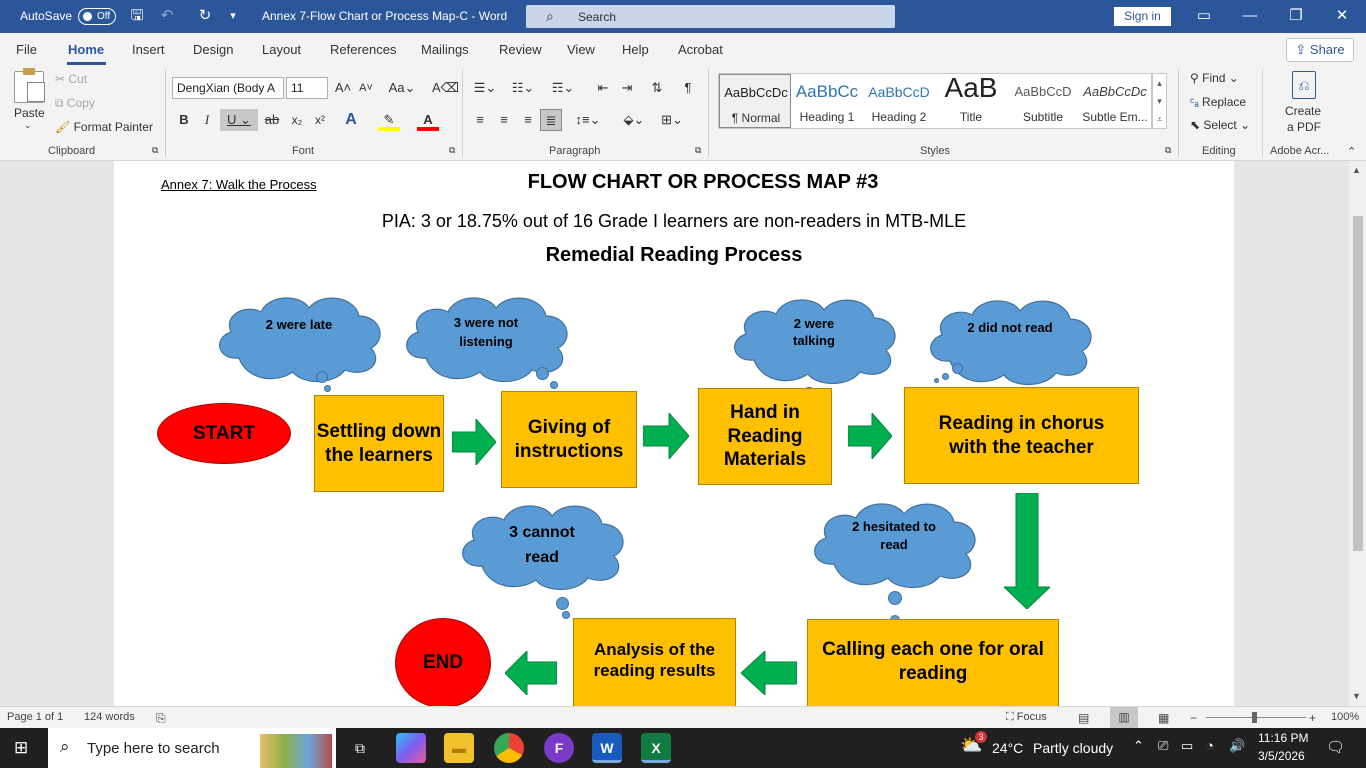 The image size is (1366, 768). I want to click on tab-review: Review, so click(520, 49).